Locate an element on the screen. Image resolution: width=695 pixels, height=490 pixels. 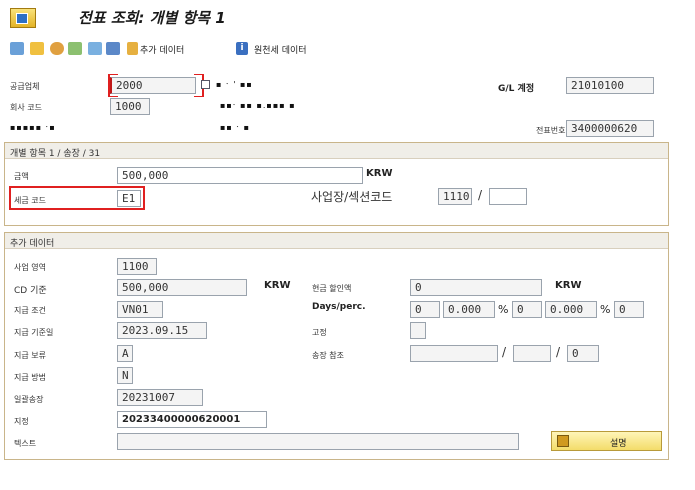
amount-currency: KRW is located at coordinates (379, 173).